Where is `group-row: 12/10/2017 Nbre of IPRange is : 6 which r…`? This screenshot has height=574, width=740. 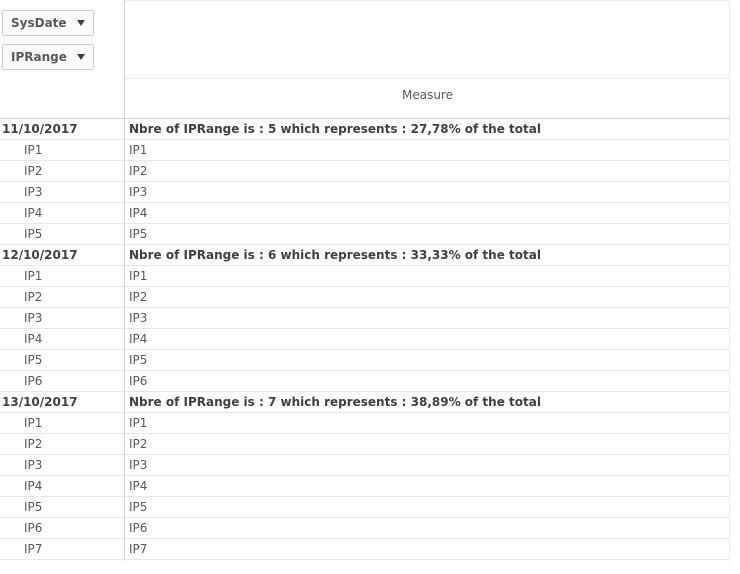 group-row: 12/10/2017 Nbre of IPRange is : 6 which r… is located at coordinates (365, 255).